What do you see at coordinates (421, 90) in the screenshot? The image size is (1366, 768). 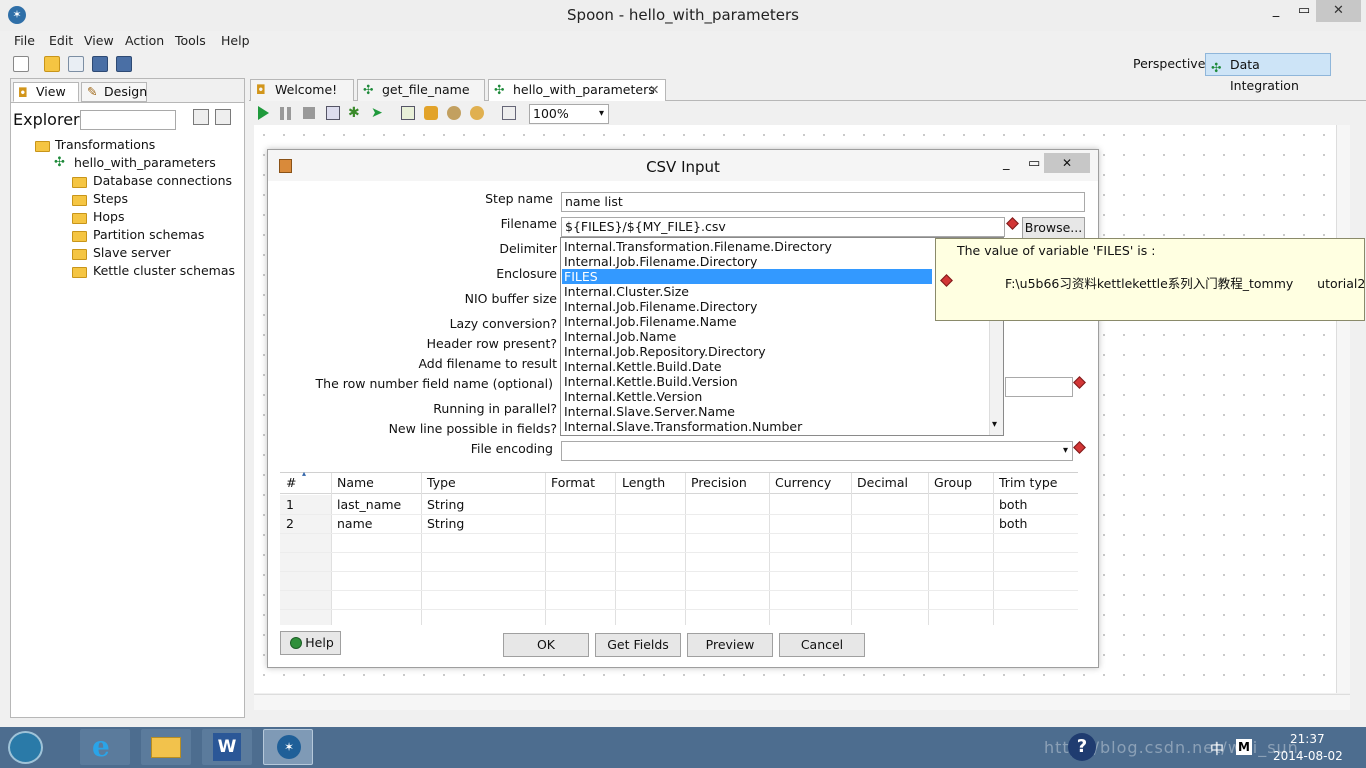 I see `tab-get-file-name: ✣ get_file_name` at bounding box center [421, 90].